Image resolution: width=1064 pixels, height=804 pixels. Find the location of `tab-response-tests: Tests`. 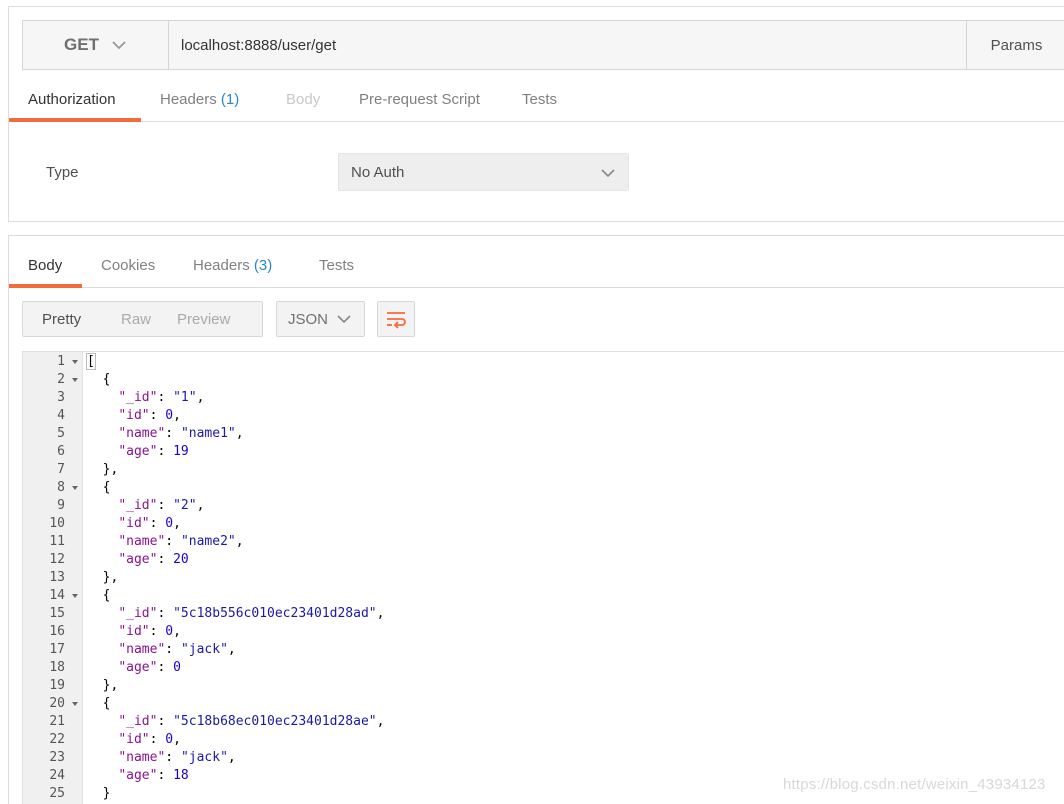

tab-response-tests: Tests is located at coordinates (336, 269).